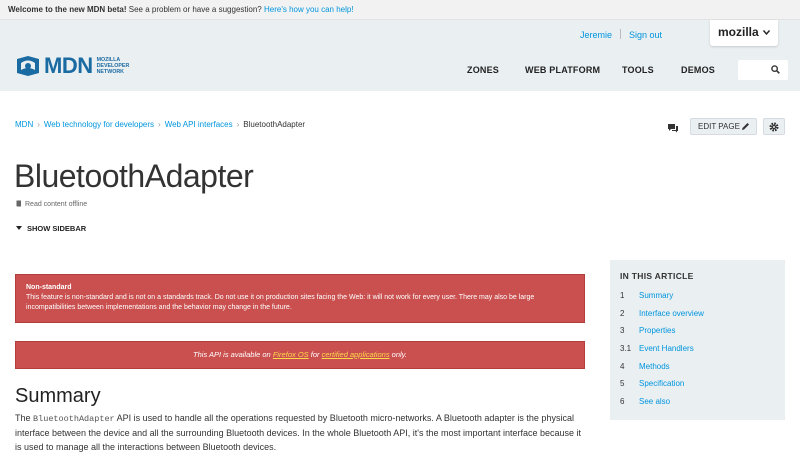  What do you see at coordinates (654, 366) in the screenshot?
I see `toc-link-methods: Methods` at bounding box center [654, 366].